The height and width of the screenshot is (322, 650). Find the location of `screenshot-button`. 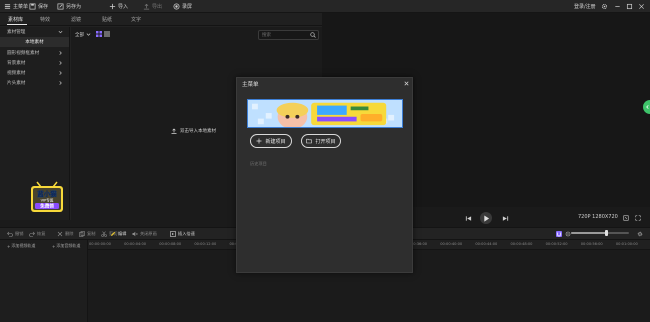

screenshot-button is located at coordinates (626, 218).